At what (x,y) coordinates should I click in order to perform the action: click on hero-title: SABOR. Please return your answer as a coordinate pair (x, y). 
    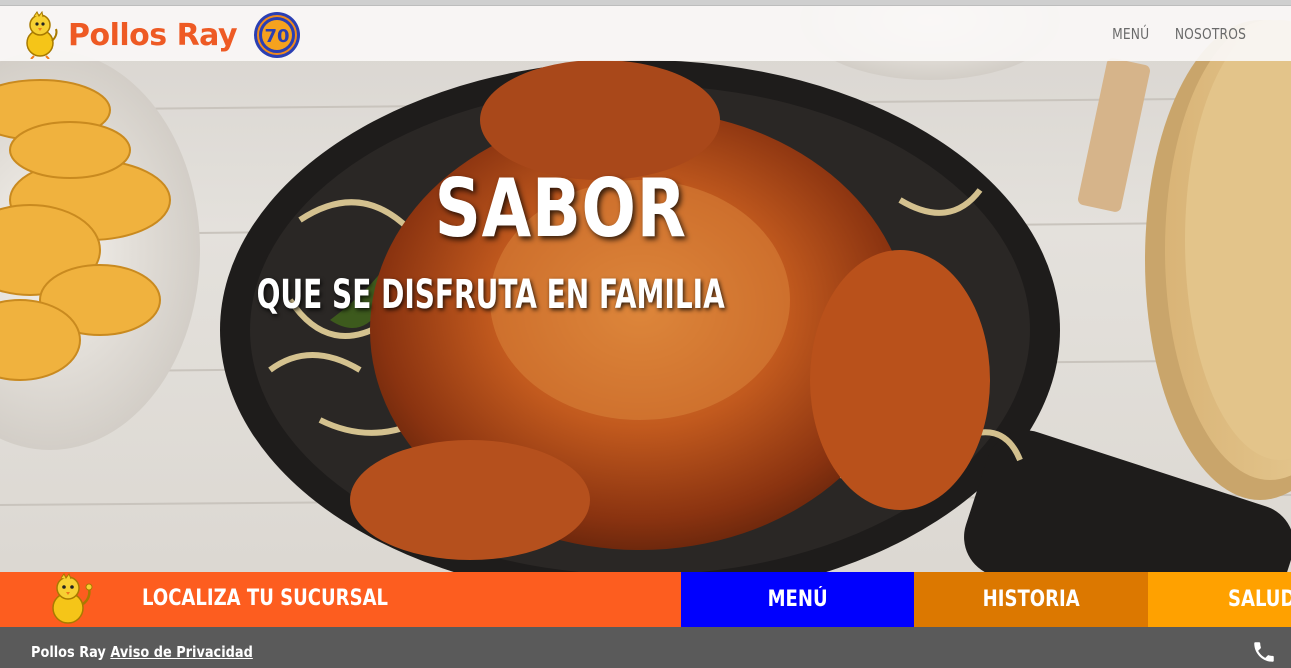
    Looking at the image, I should click on (560, 208).